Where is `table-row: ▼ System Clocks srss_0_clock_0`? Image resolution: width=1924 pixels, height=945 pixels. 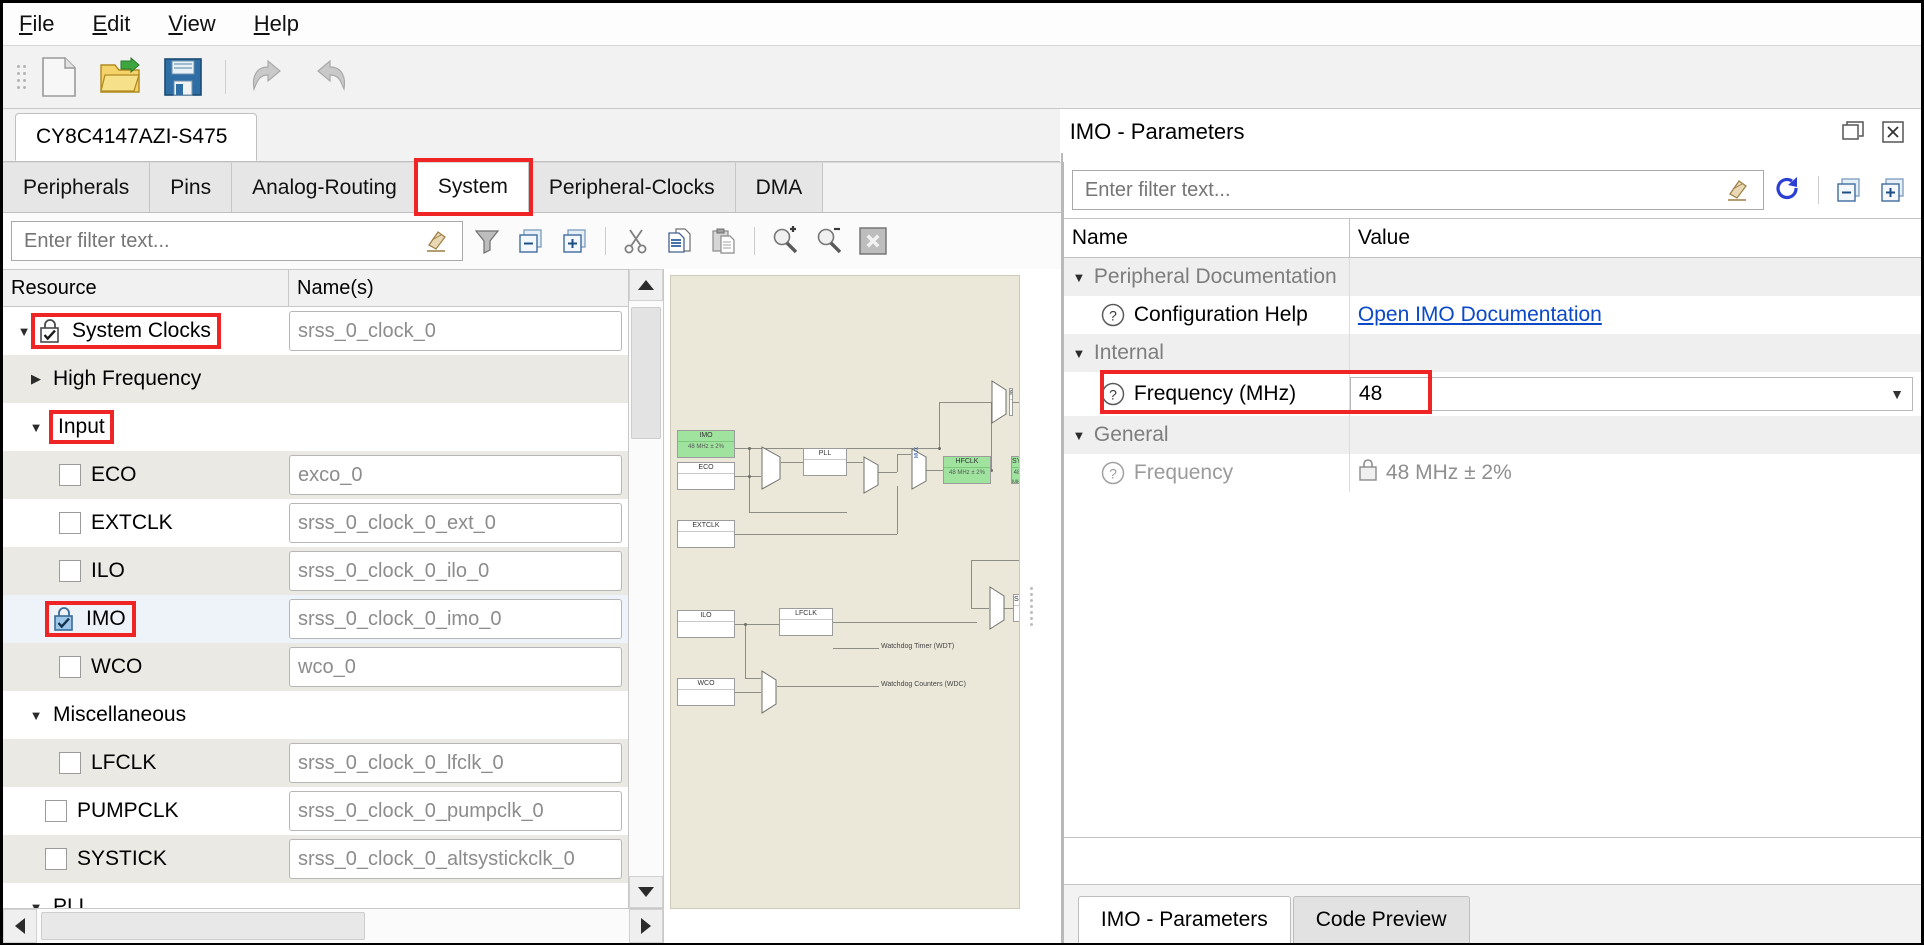 table-row: ▼ System Clocks srss_0_clock_0 is located at coordinates (315, 331).